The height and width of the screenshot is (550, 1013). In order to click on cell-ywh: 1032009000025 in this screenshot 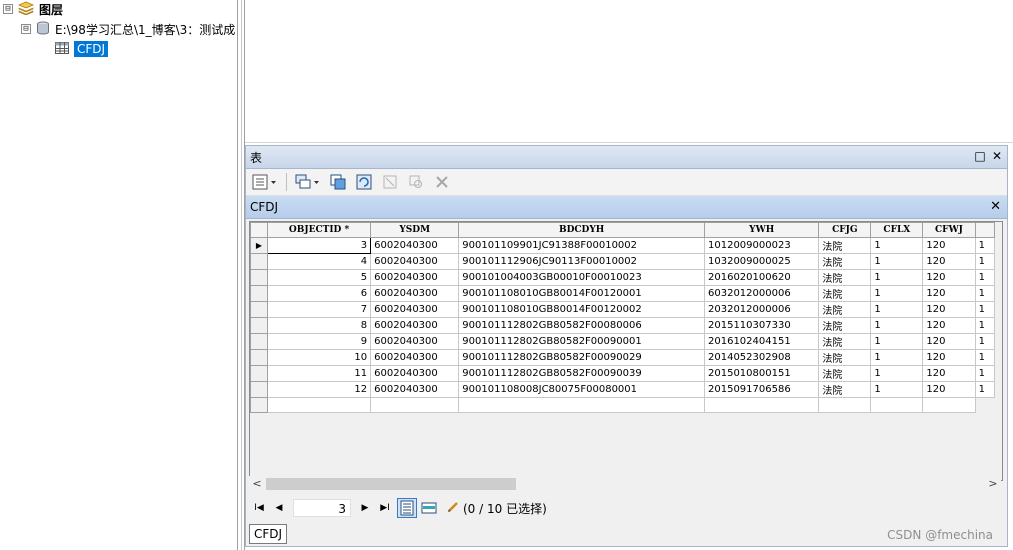, I will do `click(761, 261)`.